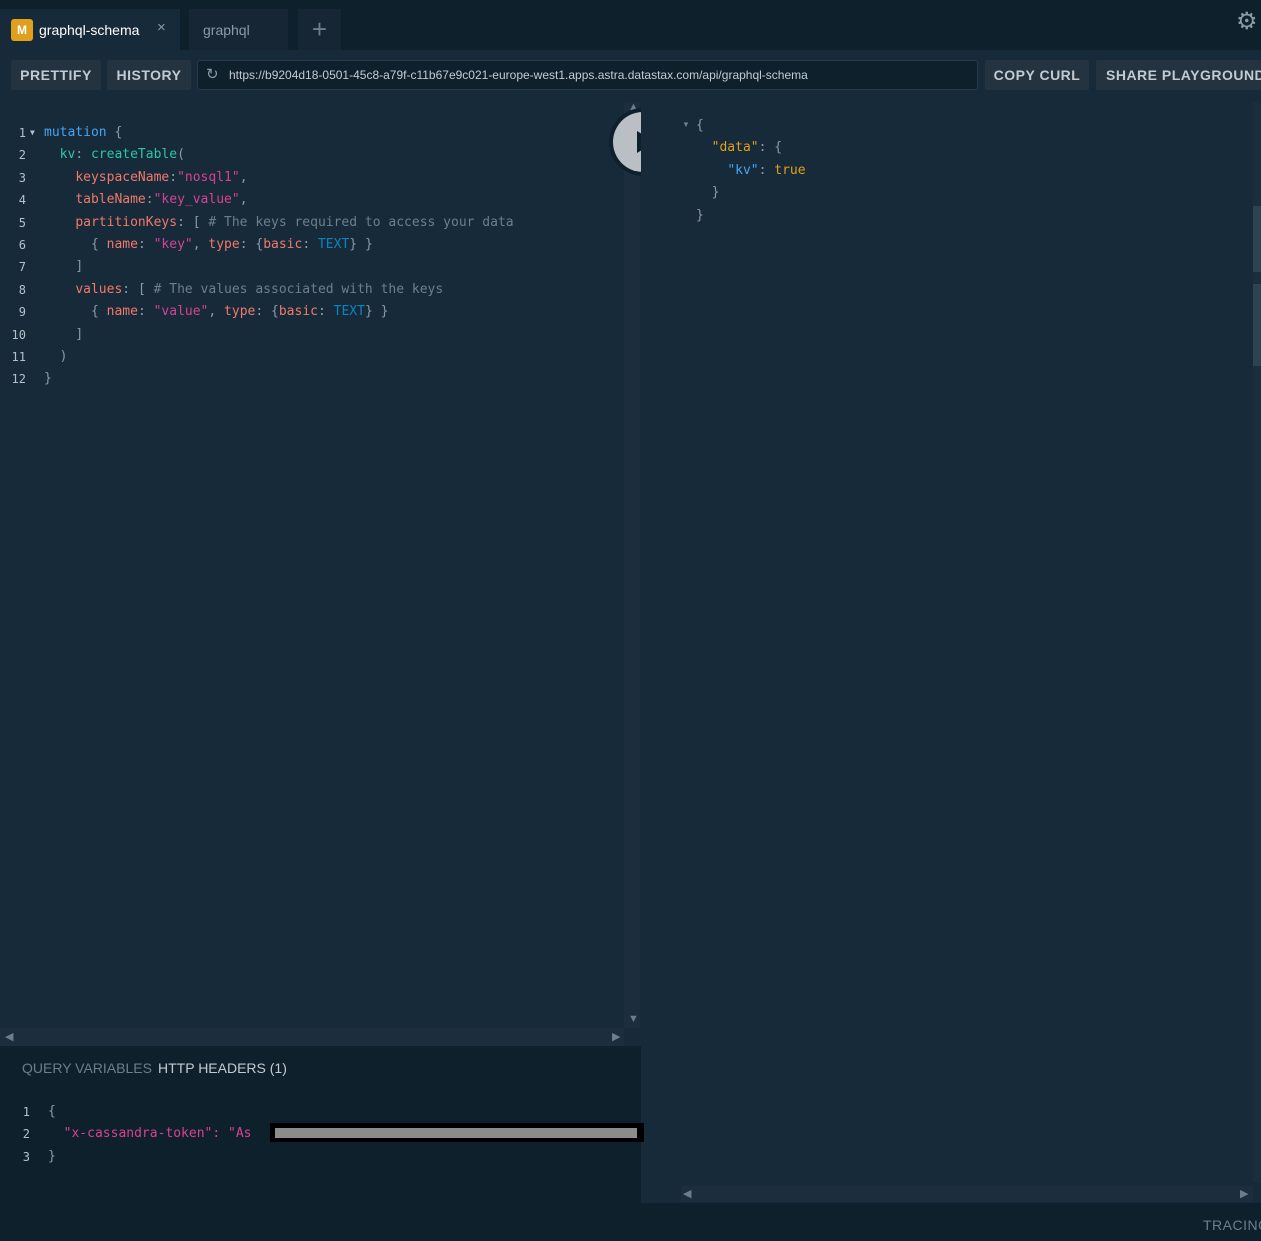 The height and width of the screenshot is (1241, 1261). I want to click on tab-http-headers: HTTP HEADERS (1), so click(222, 1068).